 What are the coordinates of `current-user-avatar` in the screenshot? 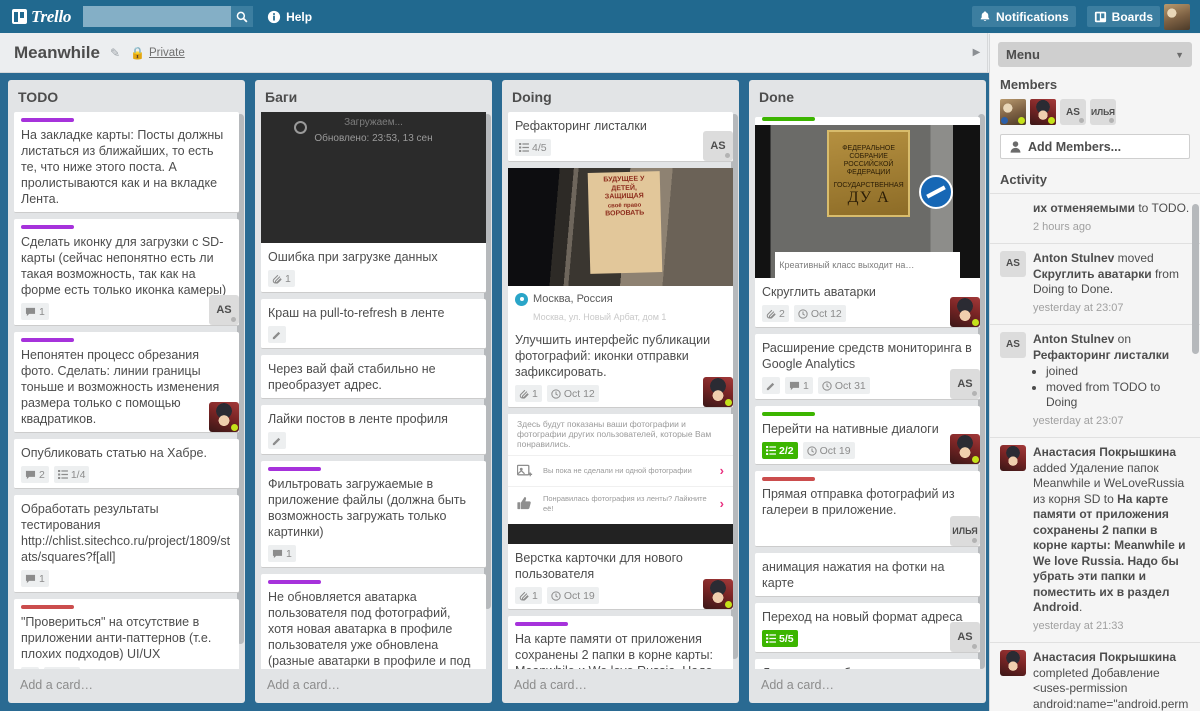 It's located at (1177, 16).